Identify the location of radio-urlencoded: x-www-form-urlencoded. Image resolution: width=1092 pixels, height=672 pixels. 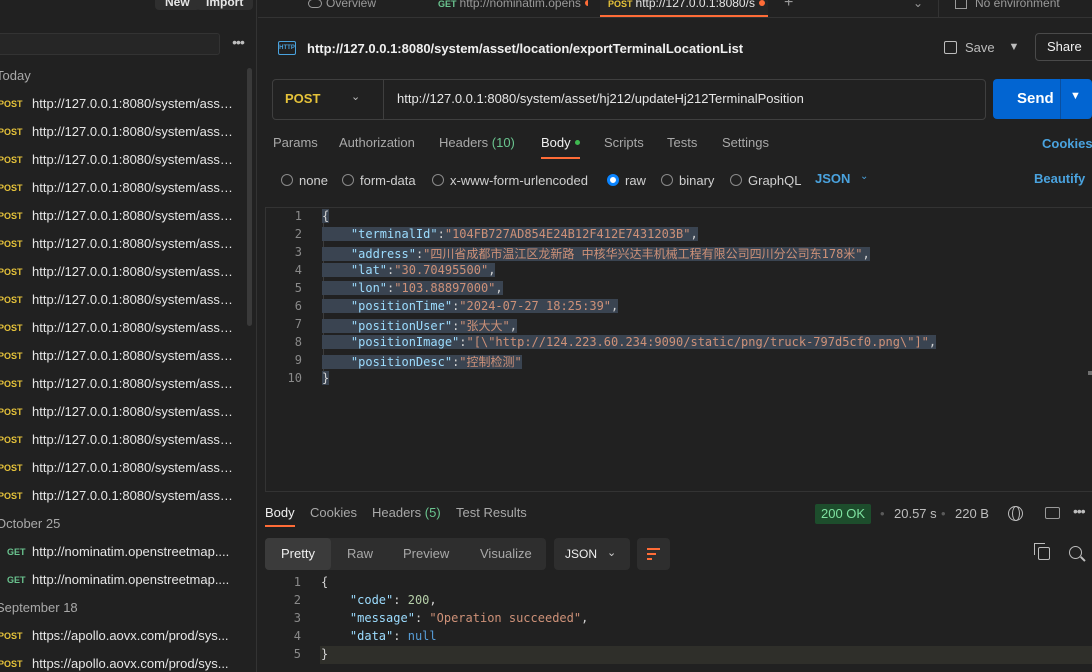
(510, 180).